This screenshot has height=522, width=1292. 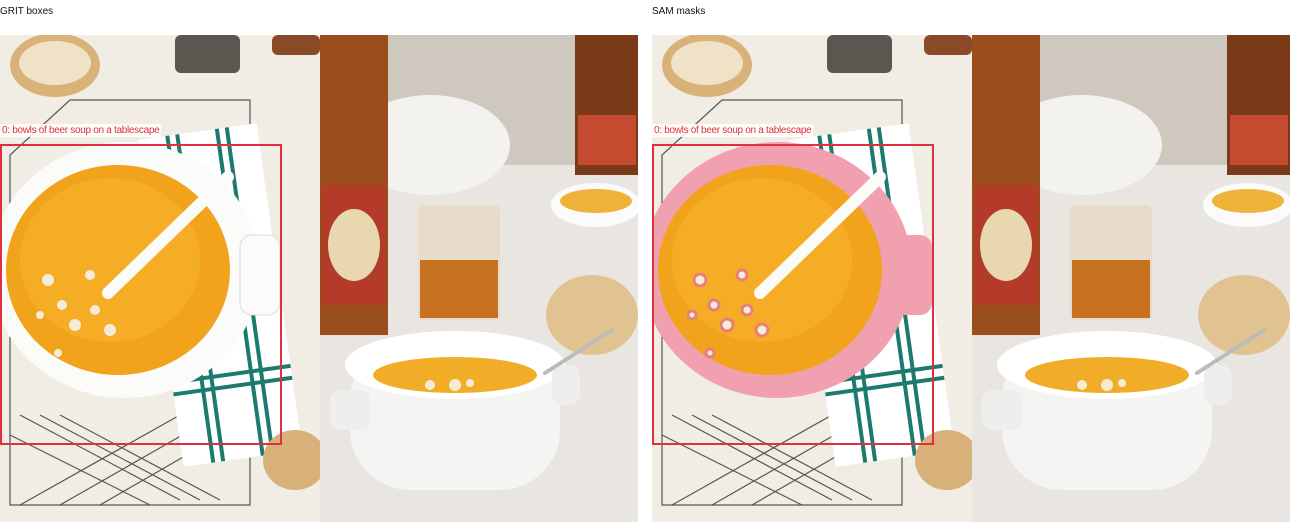 What do you see at coordinates (679, 11) in the screenshot?
I see `right-panel-title: SAM masks` at bounding box center [679, 11].